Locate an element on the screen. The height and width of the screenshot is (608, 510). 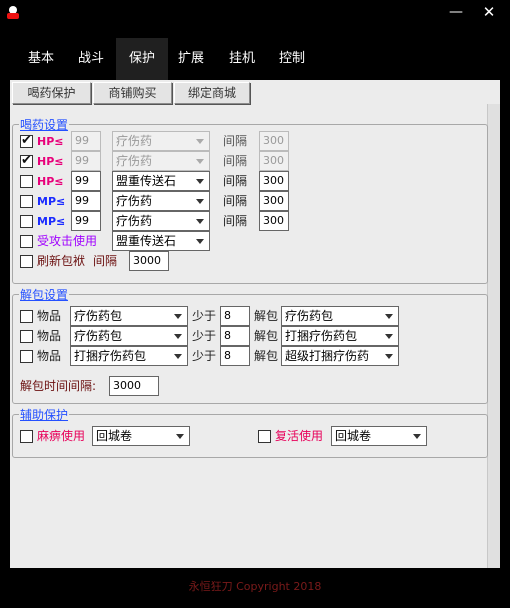
tab-extend: 扩展 is located at coordinates (191, 59).